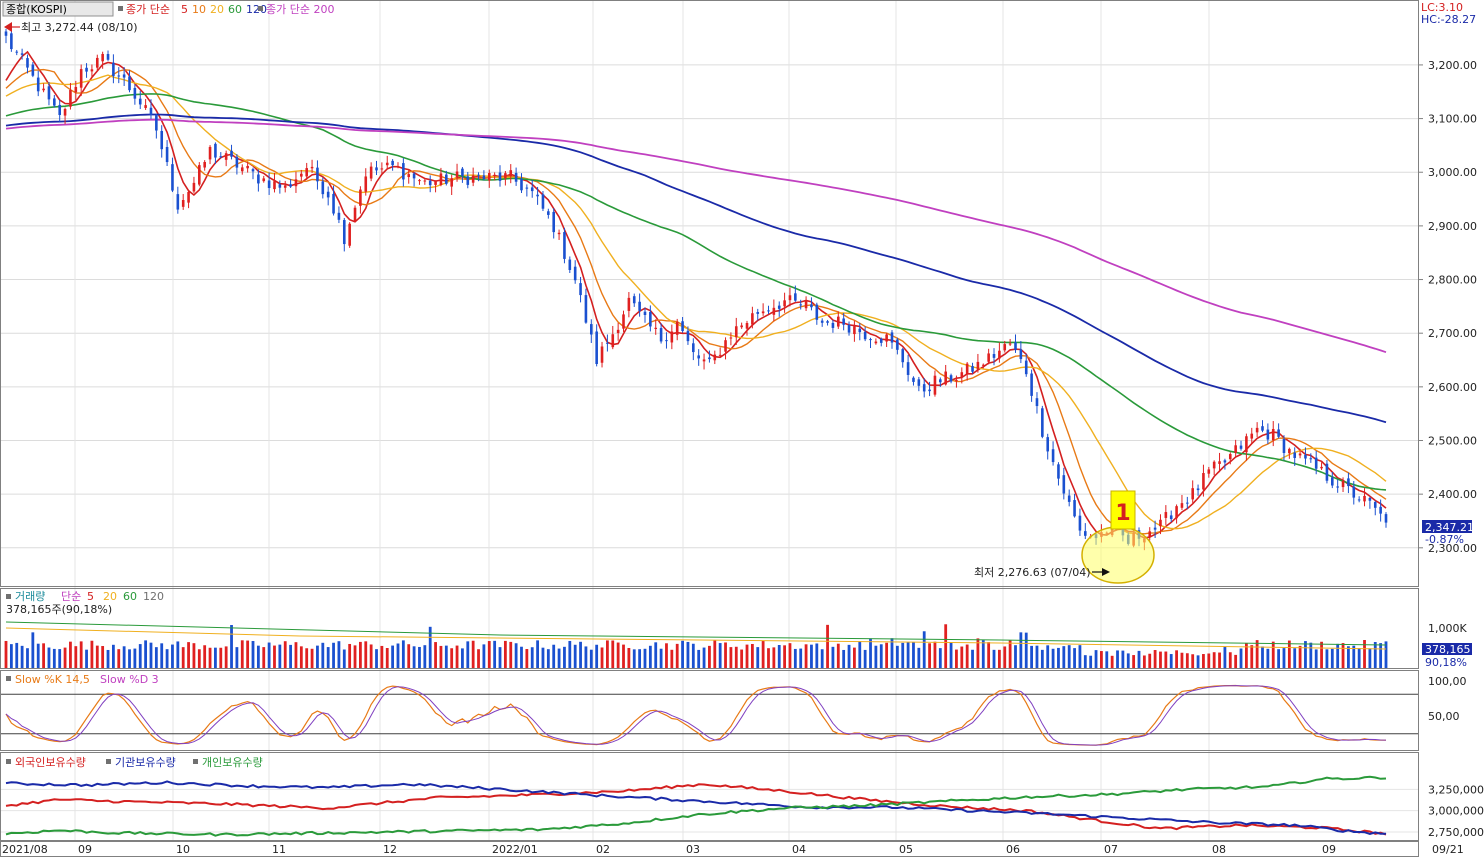  Describe the element at coordinates (195, 761) in the screenshot. I see `legend-bullet-indiv` at that location.